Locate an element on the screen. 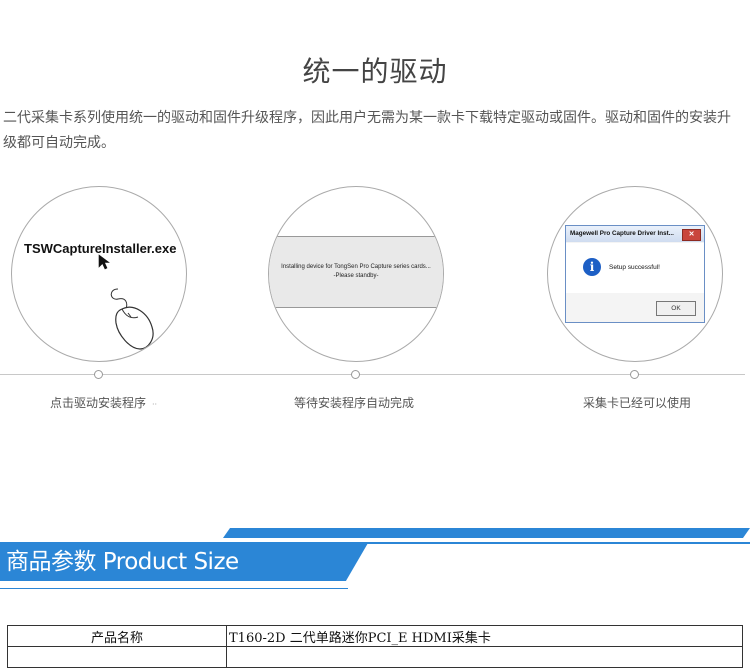 Image resolution: width=750 pixels, height=668 pixels. step-1-illustration: TSWCaptureInstaller.exe is located at coordinates (99, 274).